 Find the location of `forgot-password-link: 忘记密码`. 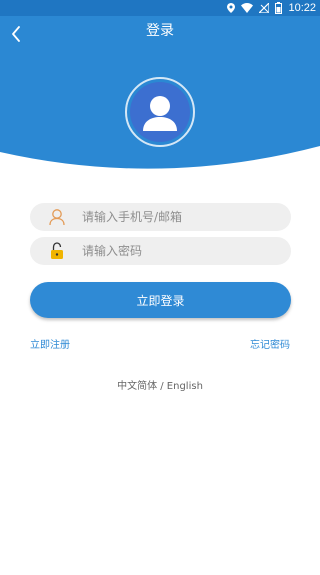

forgot-password-link: 忘记密码 is located at coordinates (270, 343).